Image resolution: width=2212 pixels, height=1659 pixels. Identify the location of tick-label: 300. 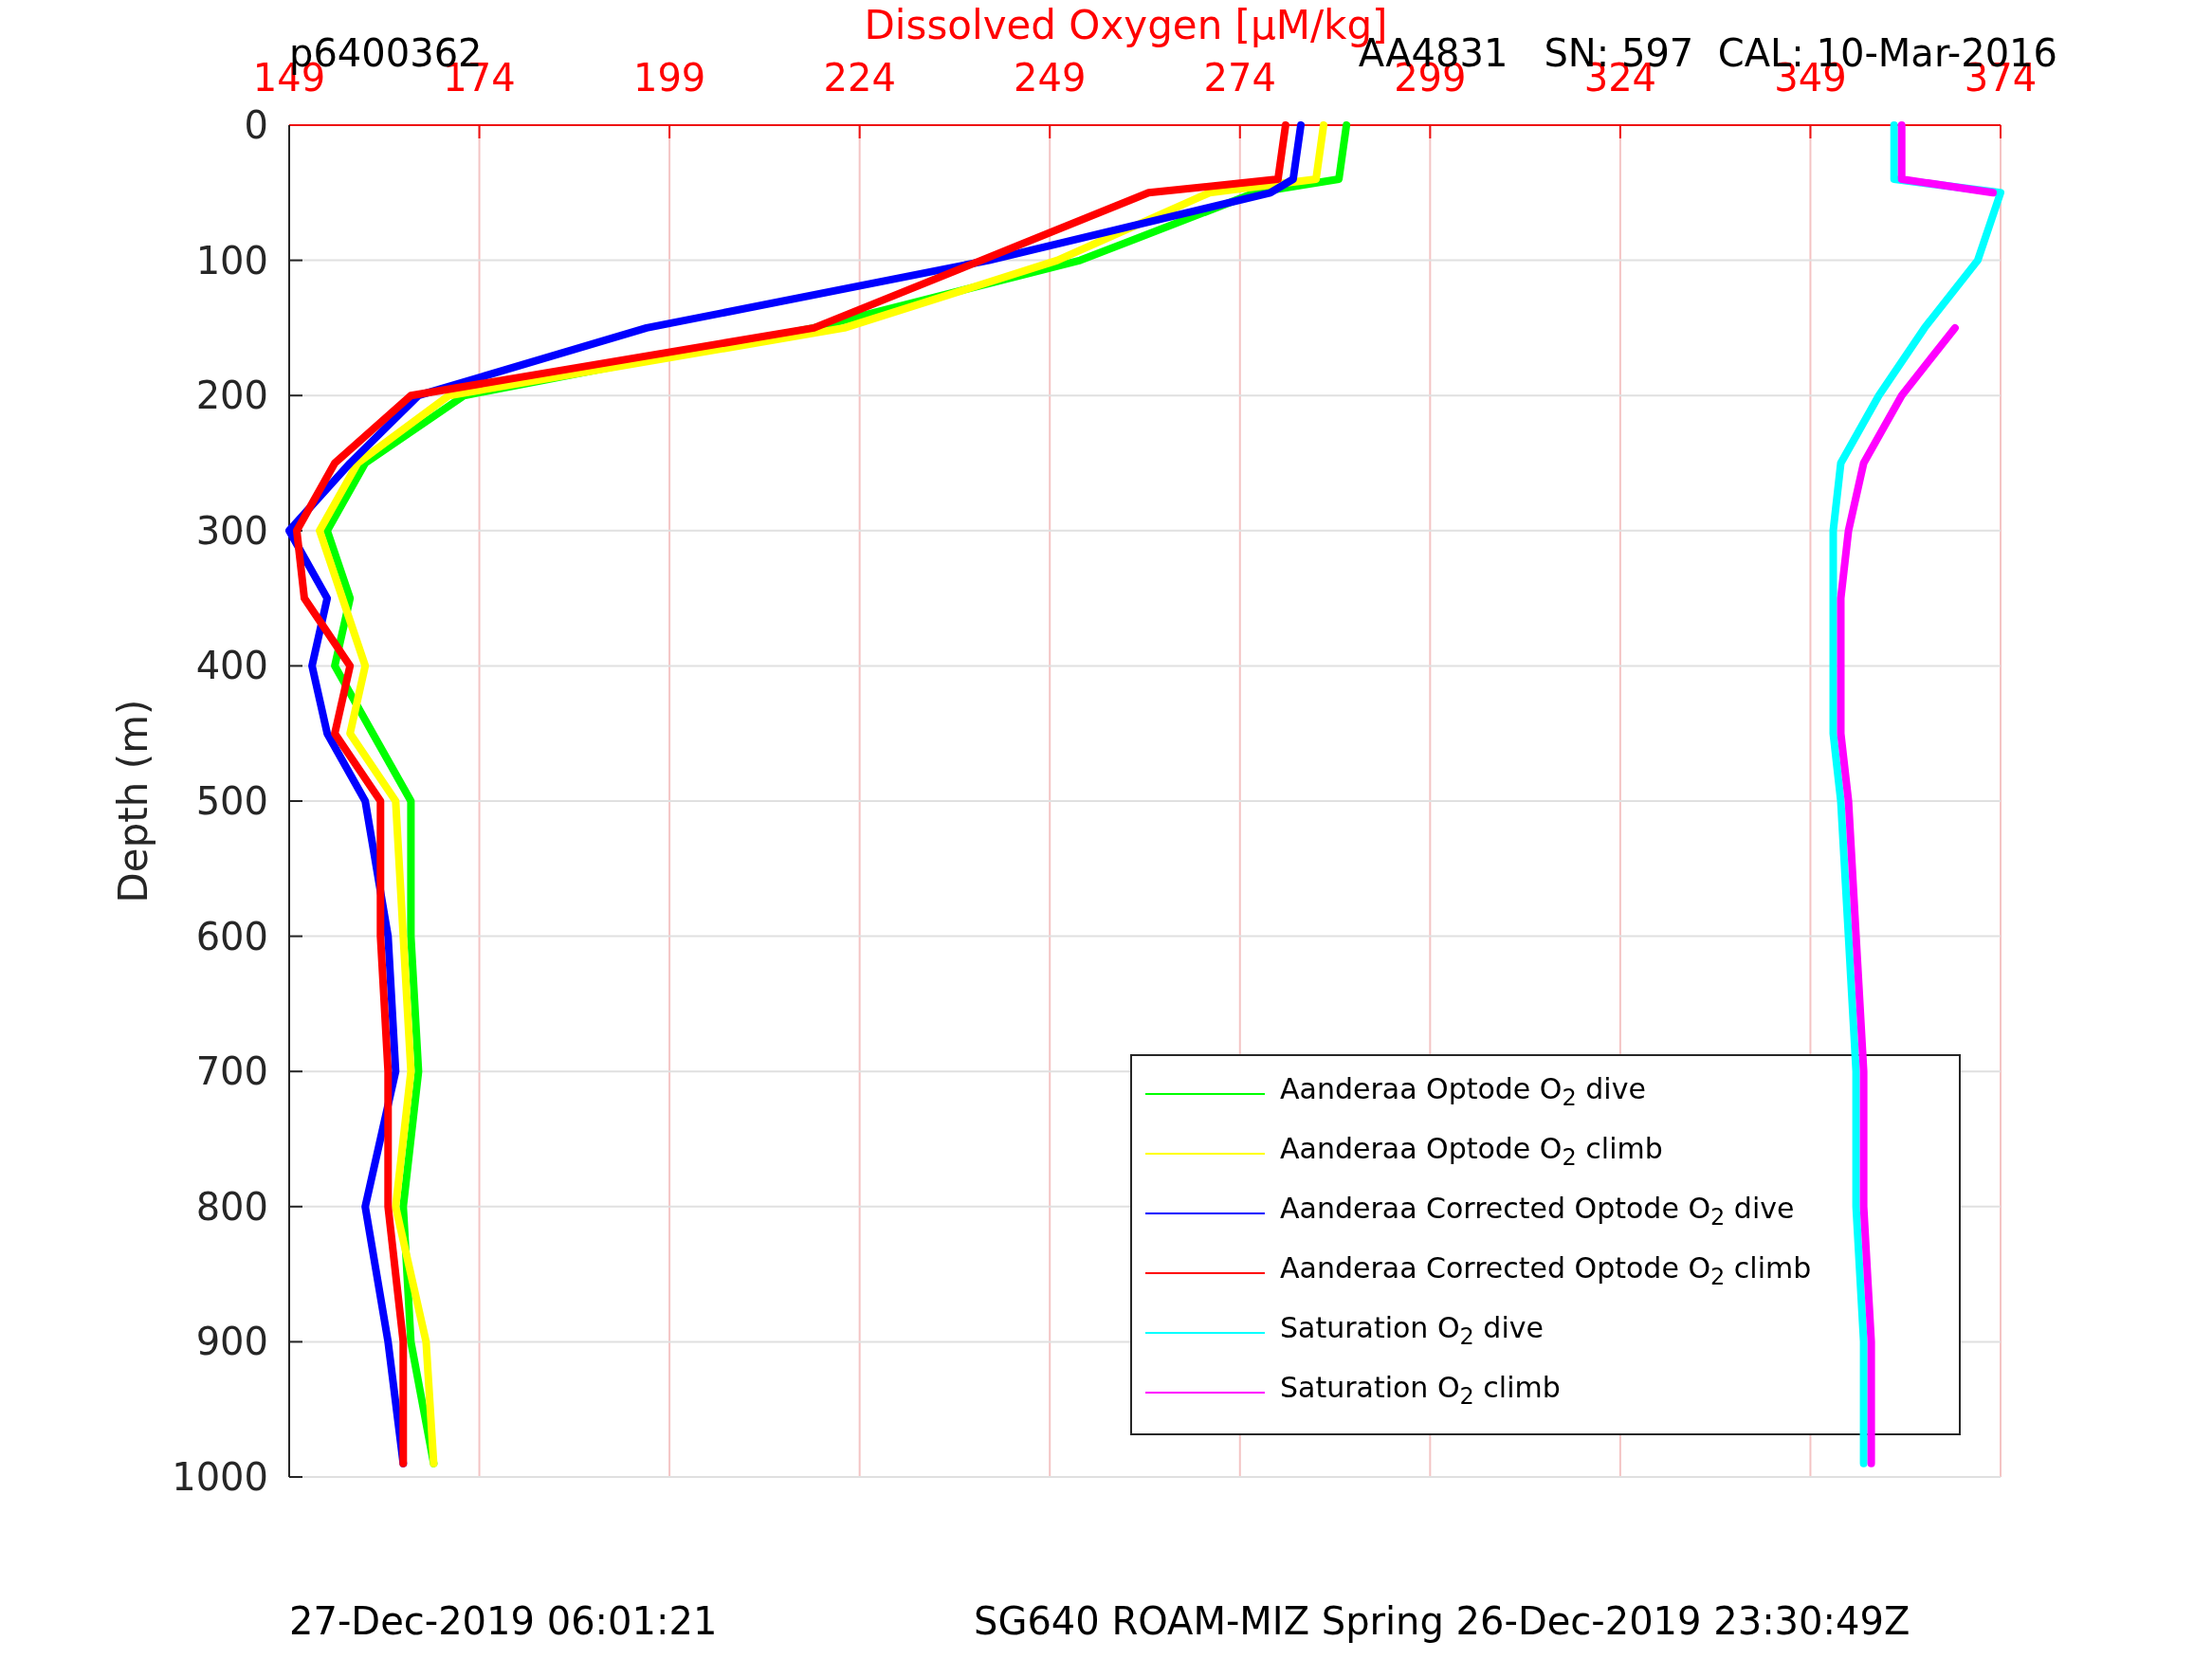
(231, 530).